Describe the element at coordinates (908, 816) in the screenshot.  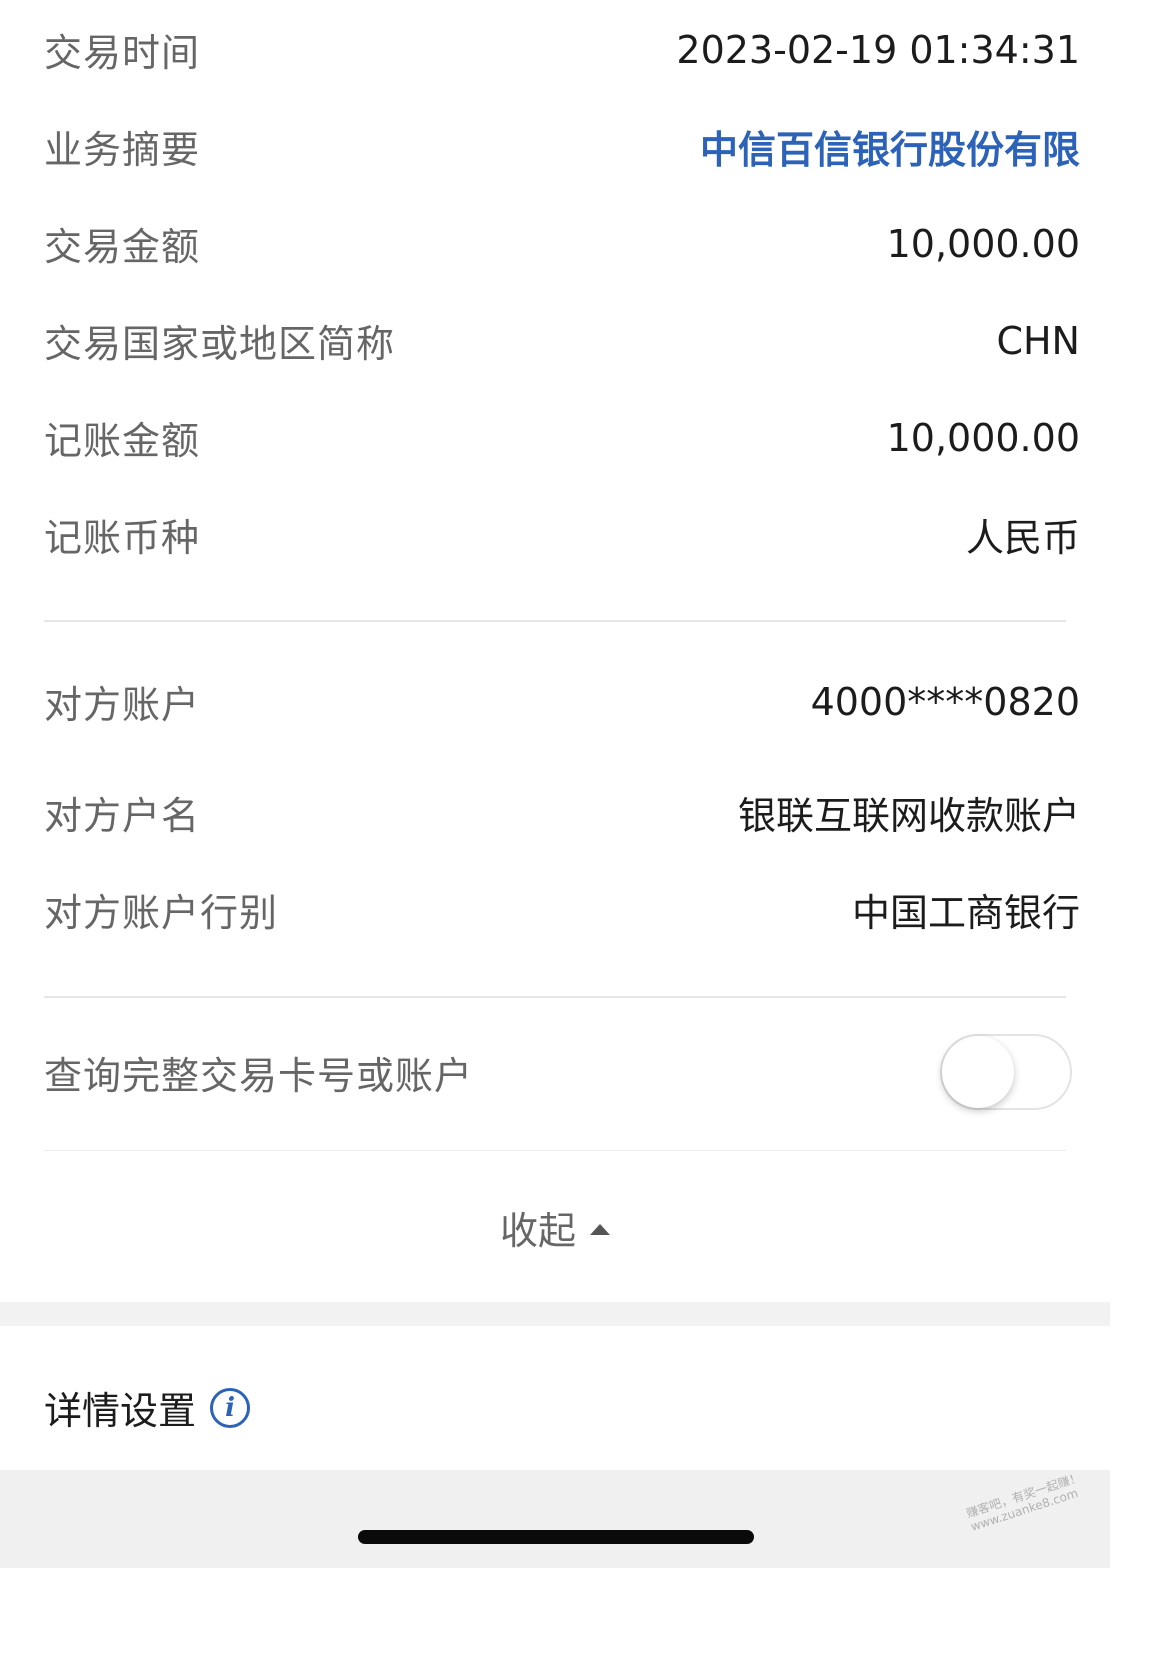
I see `row-value: 银联互联网收款账户` at that location.